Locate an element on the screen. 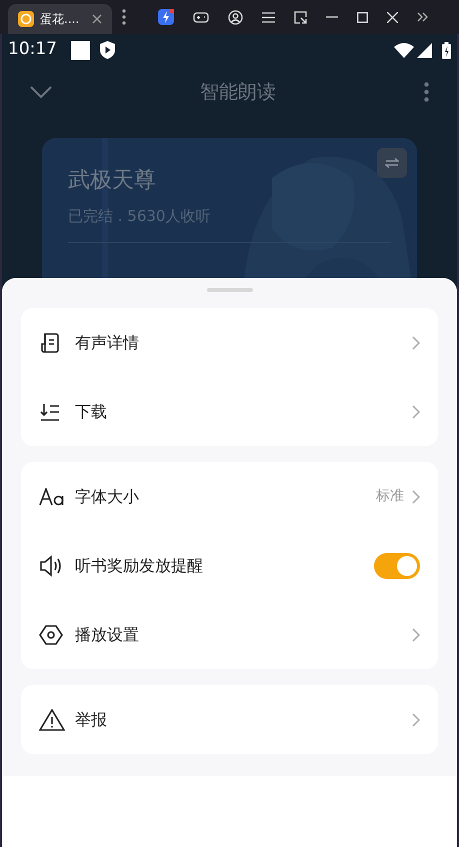 The height and width of the screenshot is (847, 459). app-logo-icon is located at coordinates (26, 19).